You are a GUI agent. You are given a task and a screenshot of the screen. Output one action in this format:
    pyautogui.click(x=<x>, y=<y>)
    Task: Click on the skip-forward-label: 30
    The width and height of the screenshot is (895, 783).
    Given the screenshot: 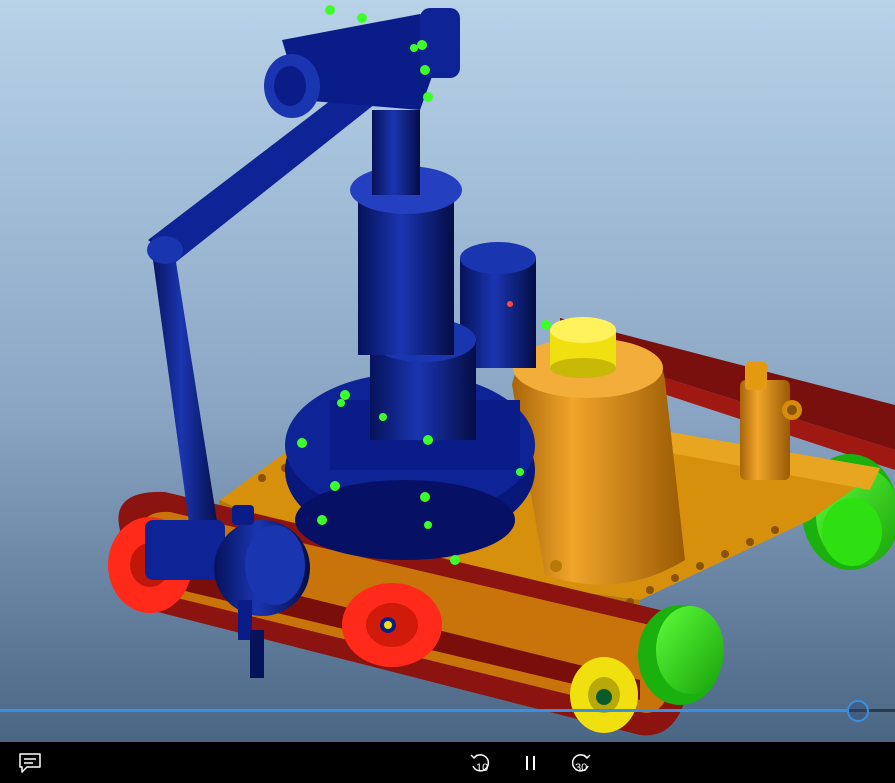 What is the action you would take?
    pyautogui.click(x=581, y=768)
    